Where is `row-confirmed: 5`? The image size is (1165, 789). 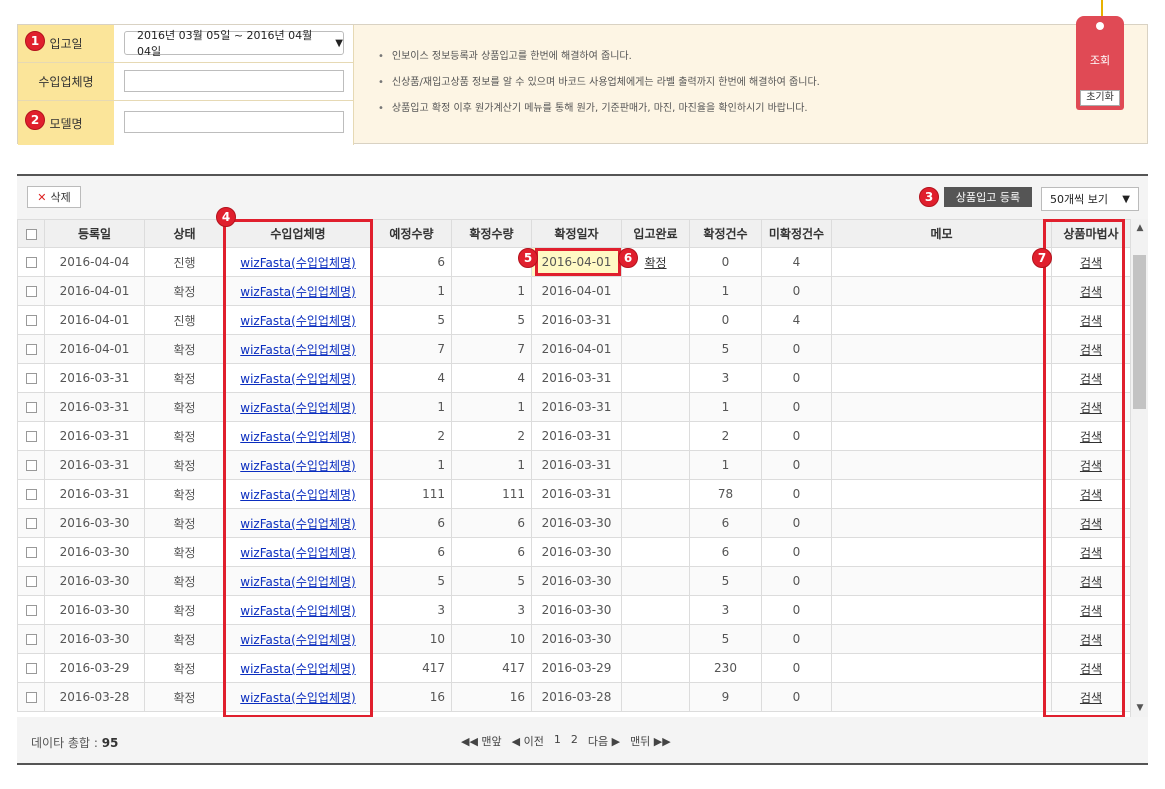 row-confirmed: 5 is located at coordinates (491, 581).